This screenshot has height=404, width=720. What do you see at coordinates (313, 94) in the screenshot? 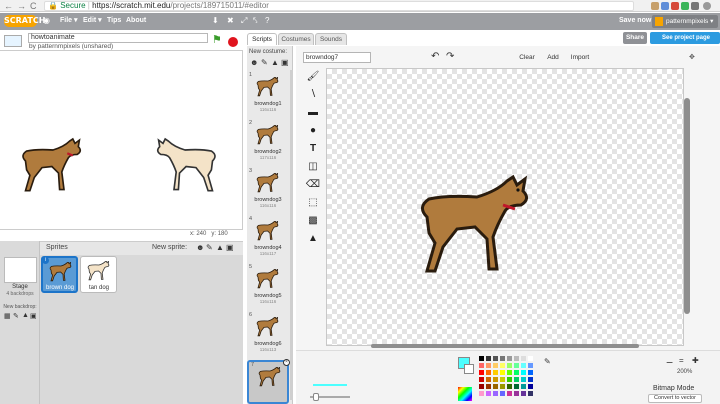
I see `line-icon: ∖` at bounding box center [313, 94].